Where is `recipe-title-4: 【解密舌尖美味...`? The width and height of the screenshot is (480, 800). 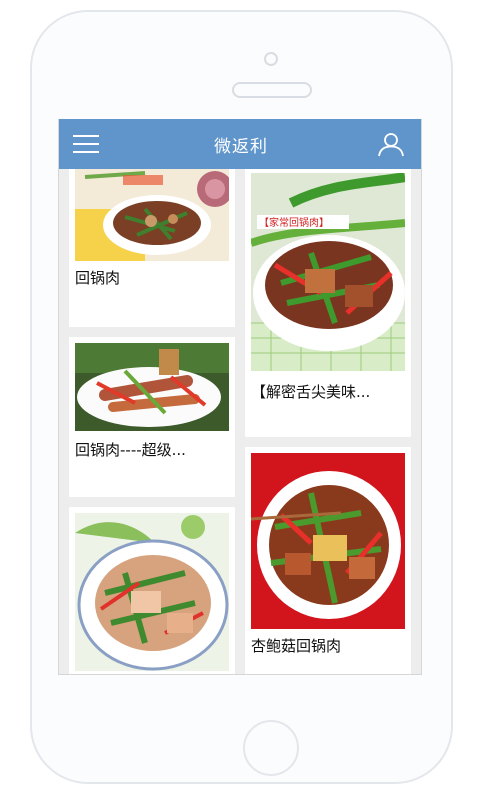 recipe-title-4: 【解密舌尖美味... is located at coordinates (311, 392).